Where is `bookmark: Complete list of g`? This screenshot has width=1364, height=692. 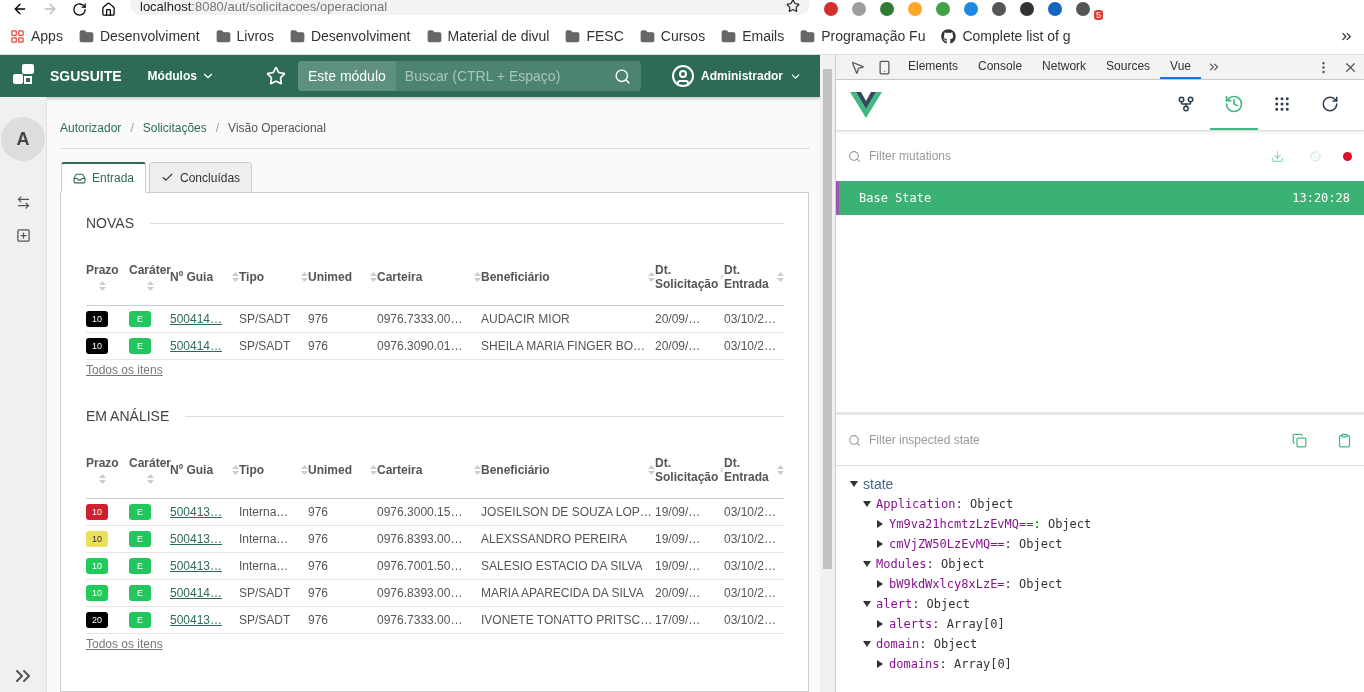 bookmark: Complete list of g is located at coordinates (1006, 36).